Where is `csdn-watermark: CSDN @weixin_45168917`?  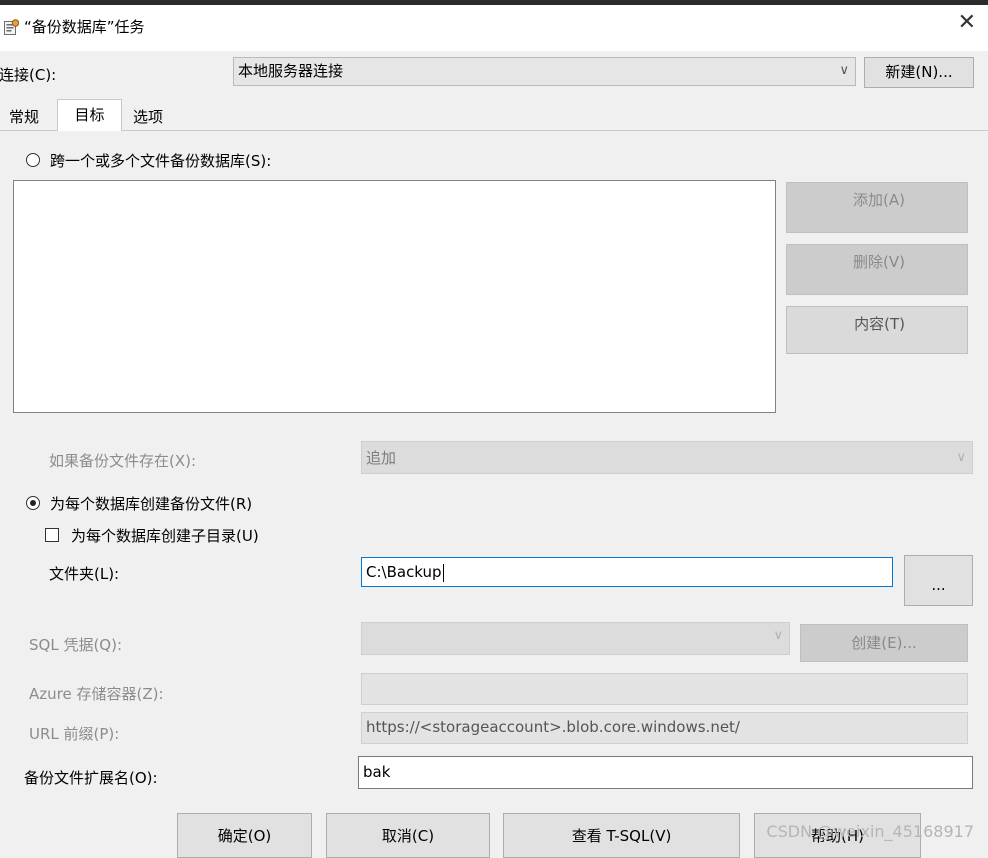 csdn-watermark: CSDN @weixin_45168917 is located at coordinates (870, 831).